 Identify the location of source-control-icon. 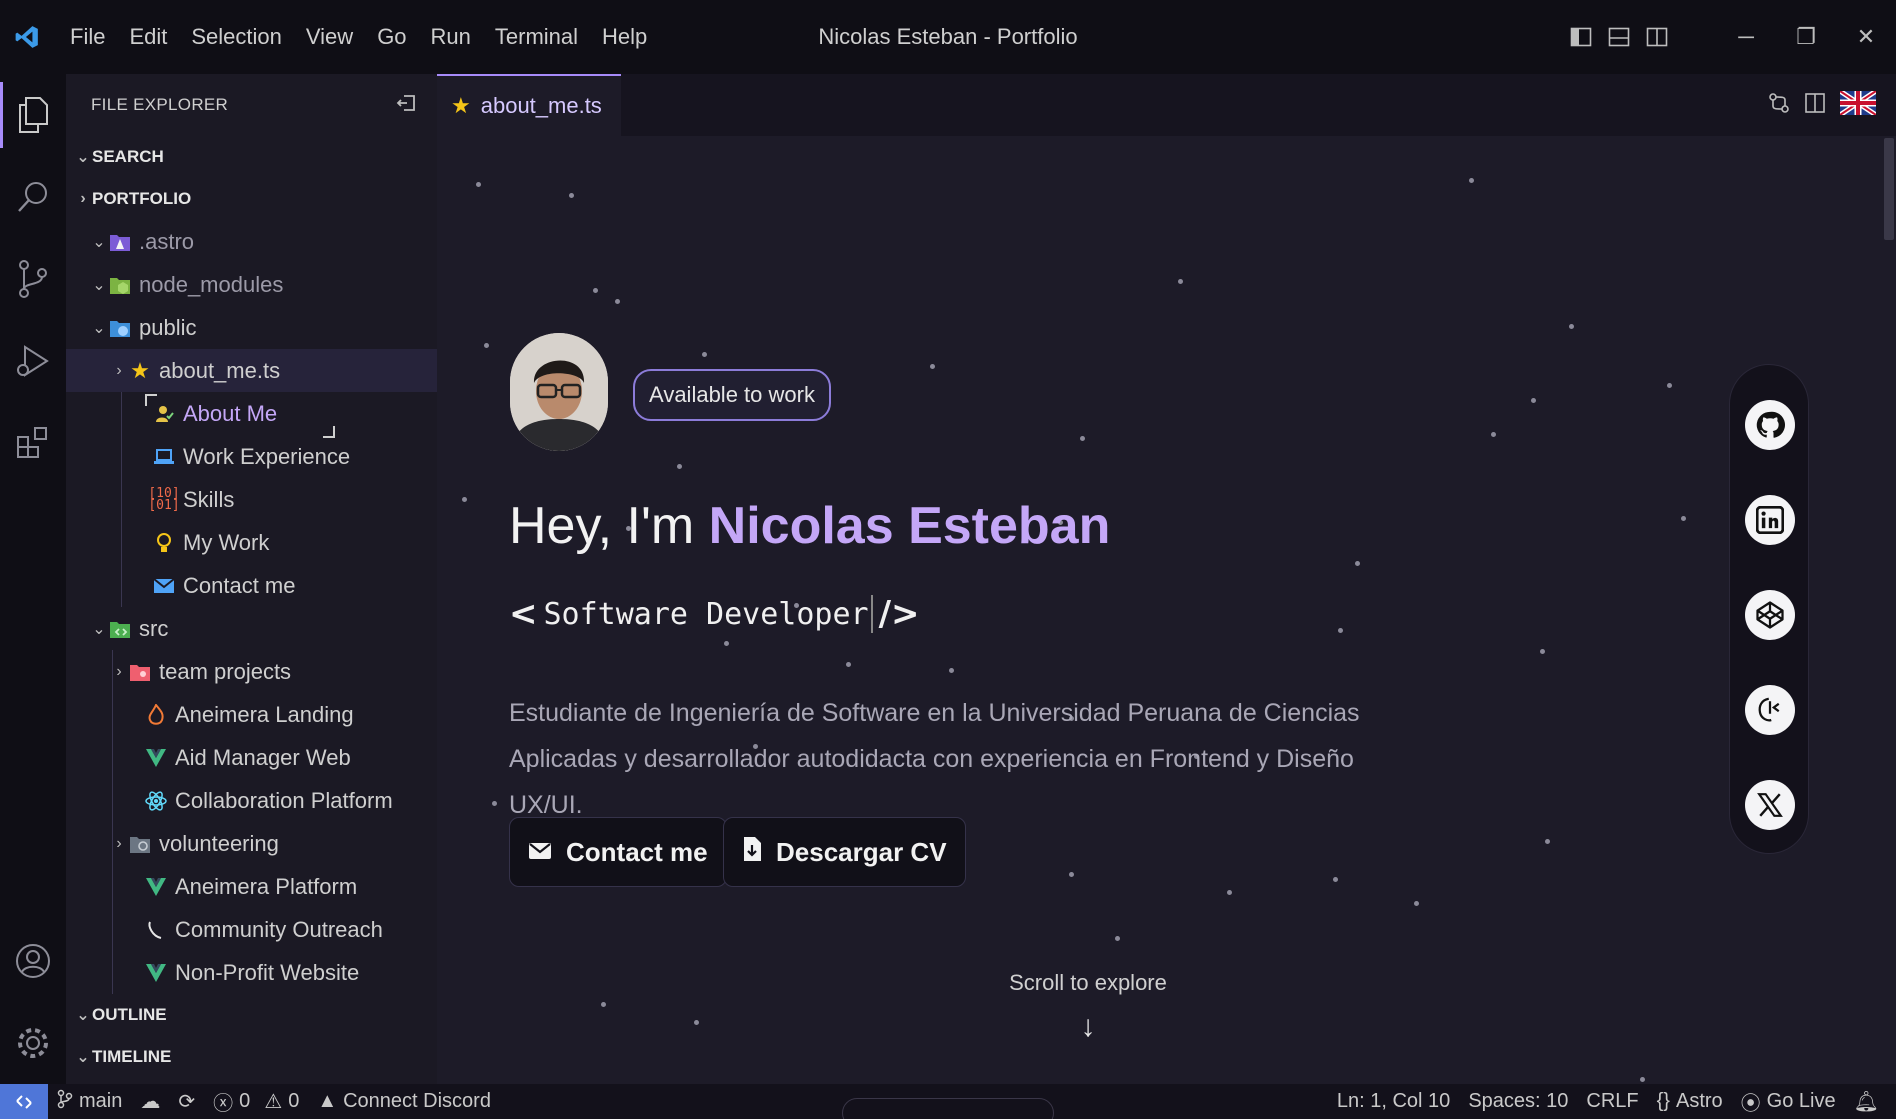
(33, 279).